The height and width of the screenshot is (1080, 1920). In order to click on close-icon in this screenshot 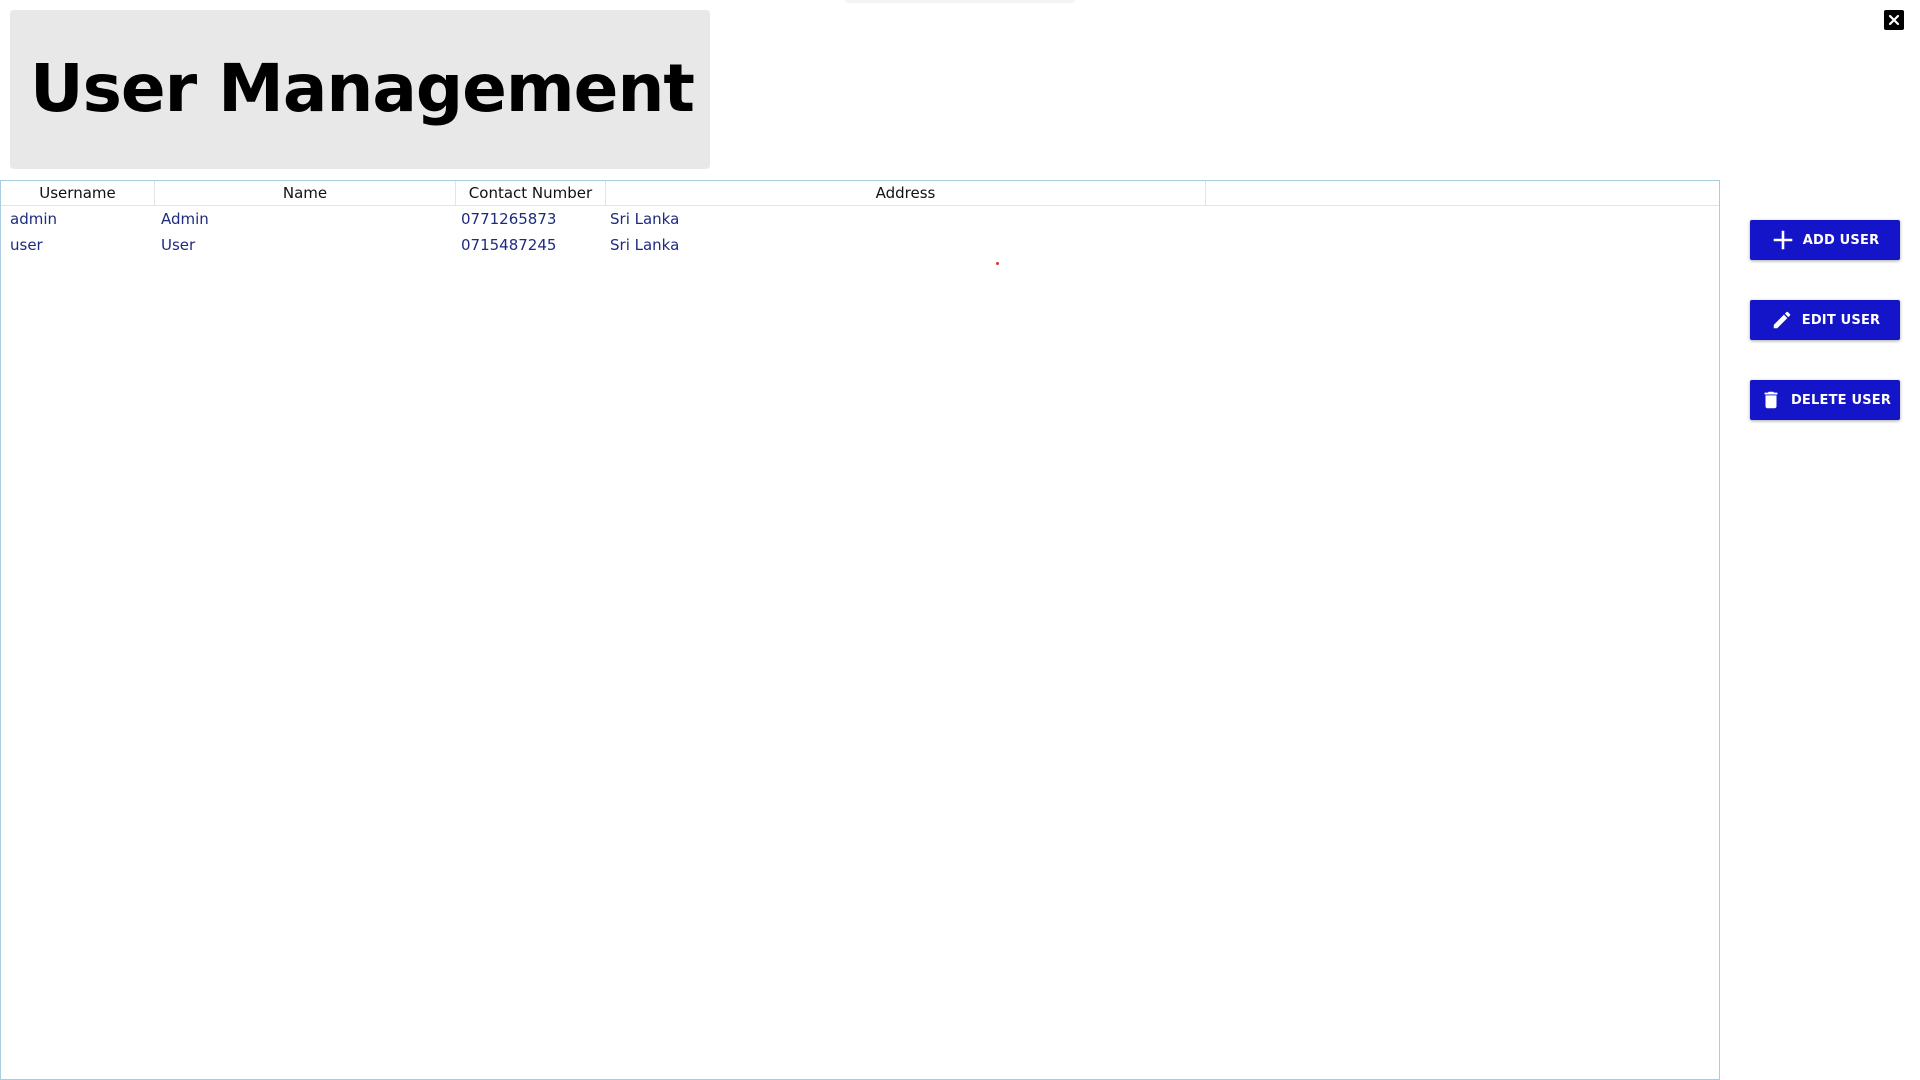, I will do `click(1894, 20)`.